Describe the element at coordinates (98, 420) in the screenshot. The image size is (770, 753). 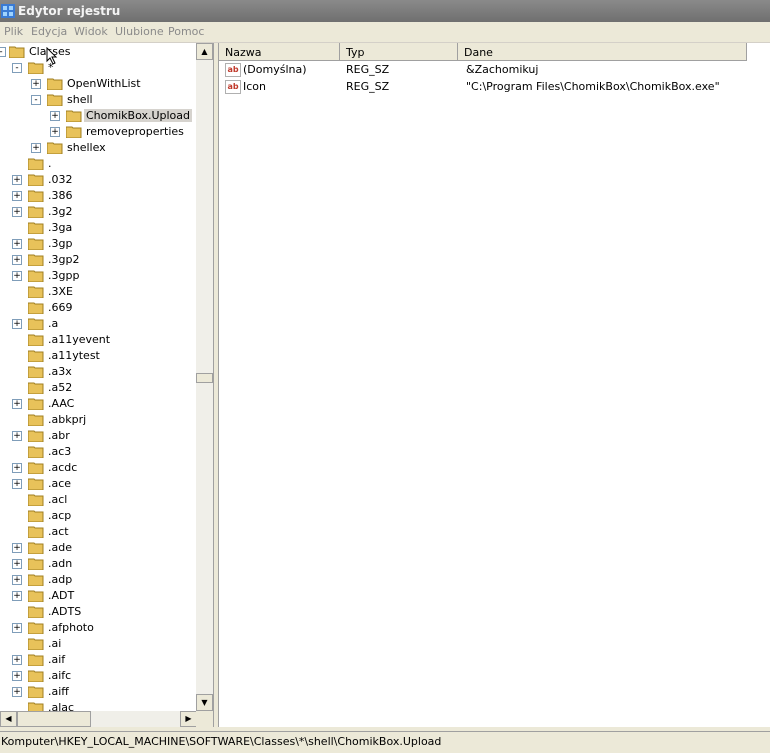
I see `tree-node: .abkprj` at that location.